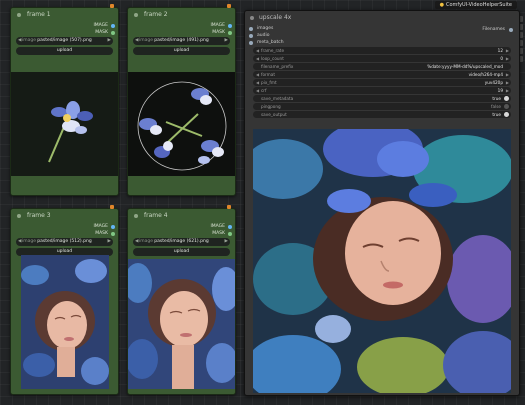  I want to click on save-output-toggle: save_output true, so click(382, 114).